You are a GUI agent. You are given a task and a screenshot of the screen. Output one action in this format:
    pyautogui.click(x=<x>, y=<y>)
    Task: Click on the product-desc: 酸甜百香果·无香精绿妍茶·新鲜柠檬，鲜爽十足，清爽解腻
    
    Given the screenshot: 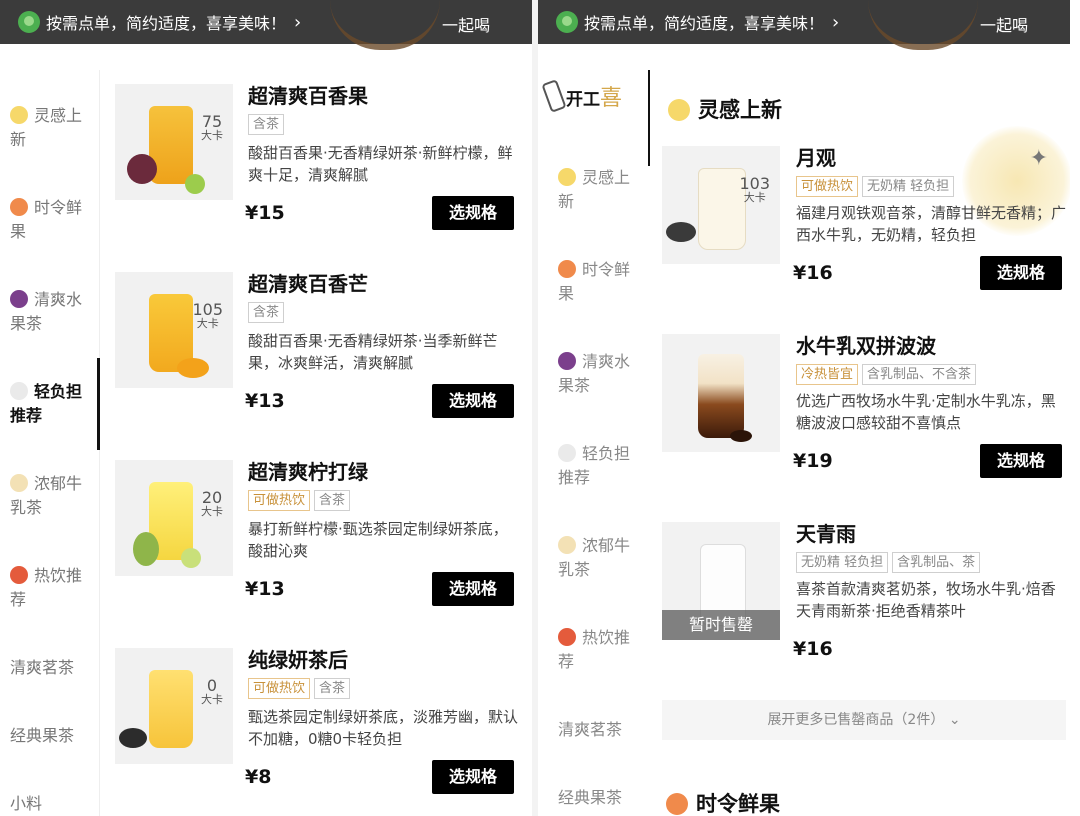 What is the action you would take?
    pyautogui.click(x=380, y=164)
    